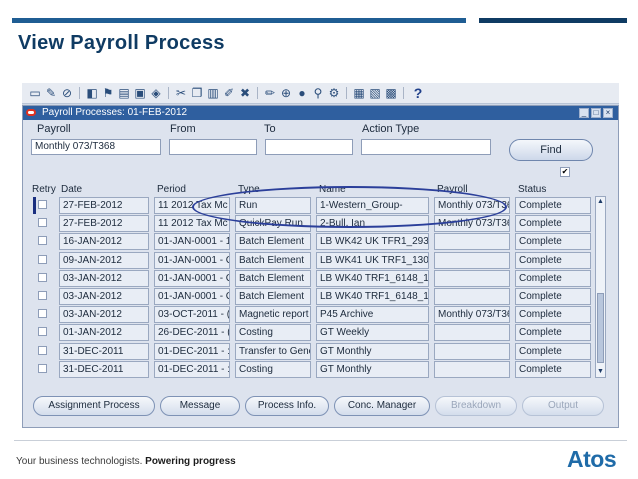 The height and width of the screenshot is (479, 638). Describe the element at coordinates (372, 260) in the screenshot. I see `cell-name: LB WK41 UK TRF1_130` at that location.